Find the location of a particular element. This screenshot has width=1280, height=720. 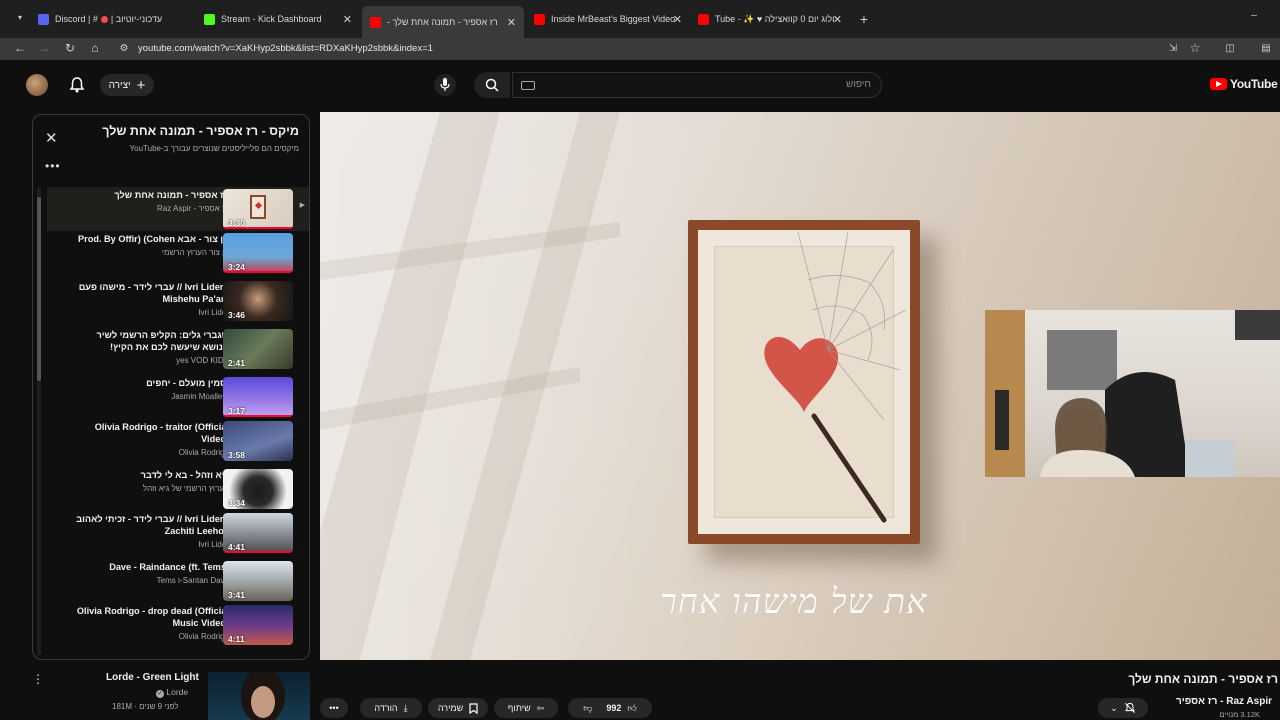

kick-favicon-icon is located at coordinates (209, 19).